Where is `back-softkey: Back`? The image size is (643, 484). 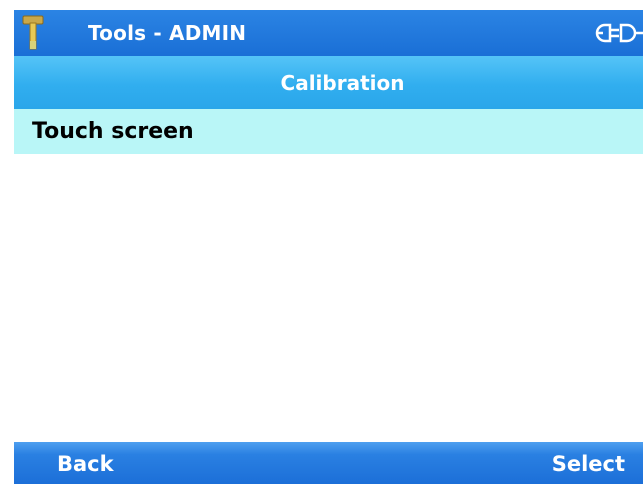
back-softkey: Back is located at coordinates (85, 463).